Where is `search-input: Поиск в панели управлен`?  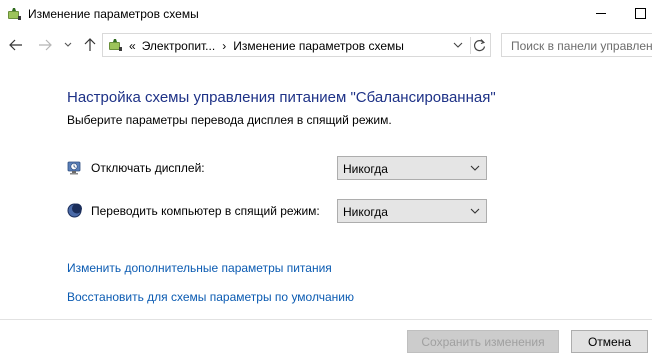 search-input: Поиск в панели управлен is located at coordinates (576, 45).